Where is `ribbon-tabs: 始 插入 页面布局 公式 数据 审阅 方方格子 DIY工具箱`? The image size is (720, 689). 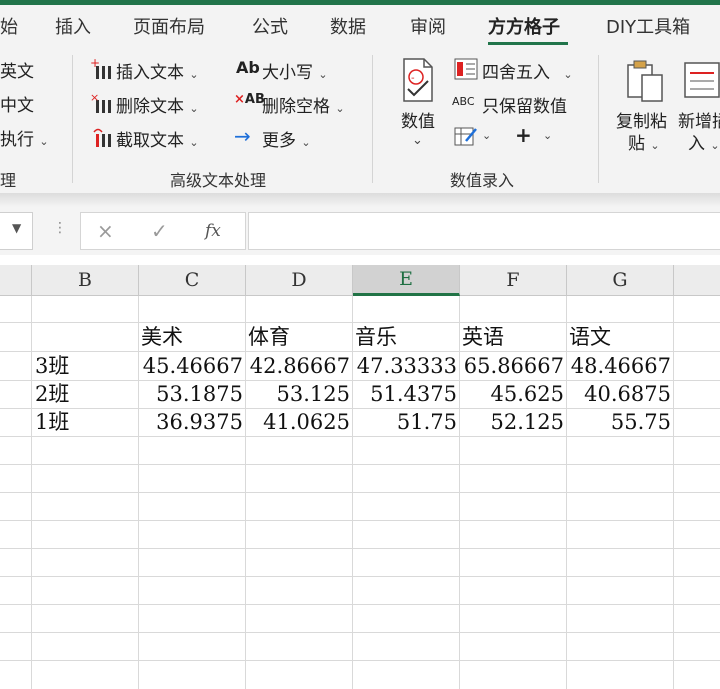
ribbon-tabs: 始 插入 页面布局 公式 数据 审阅 方方格子 DIY工具箱 is located at coordinates (360, 25).